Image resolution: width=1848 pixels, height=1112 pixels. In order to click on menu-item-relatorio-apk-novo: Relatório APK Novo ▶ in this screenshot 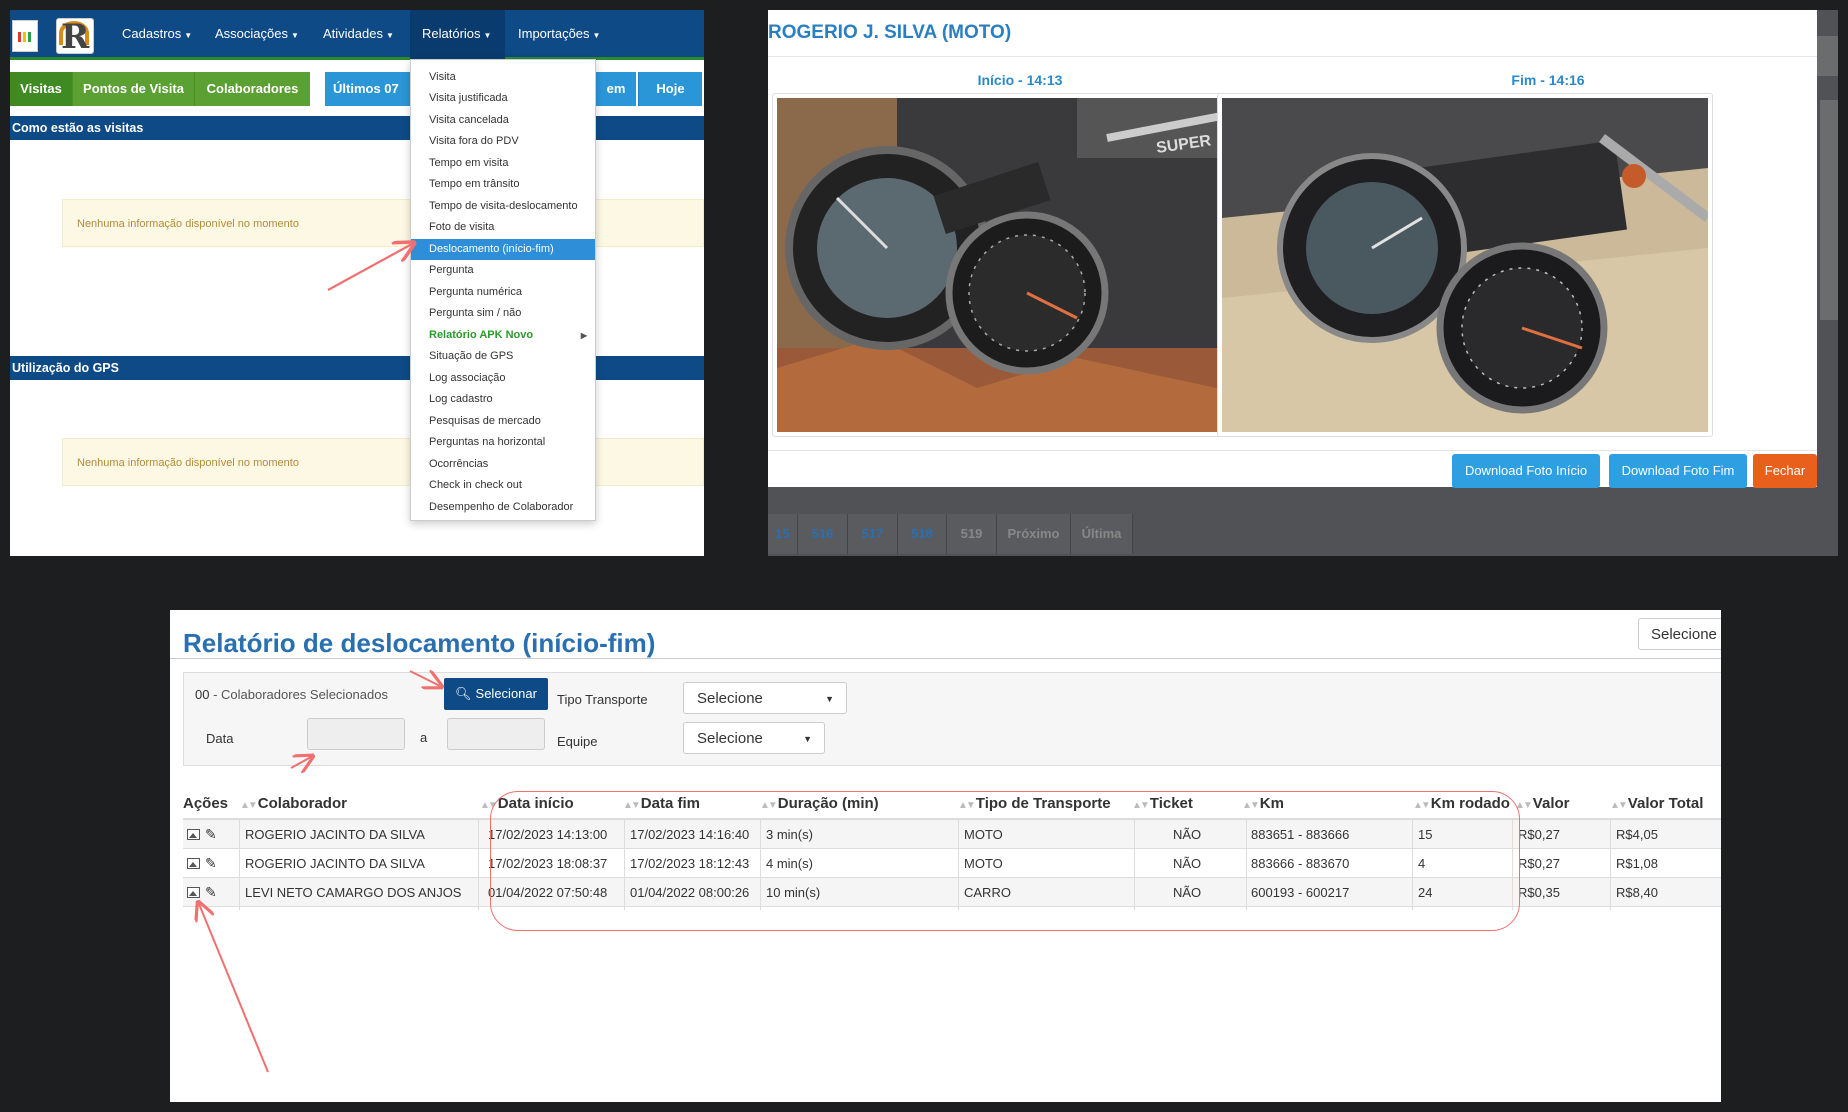, I will do `click(503, 335)`.